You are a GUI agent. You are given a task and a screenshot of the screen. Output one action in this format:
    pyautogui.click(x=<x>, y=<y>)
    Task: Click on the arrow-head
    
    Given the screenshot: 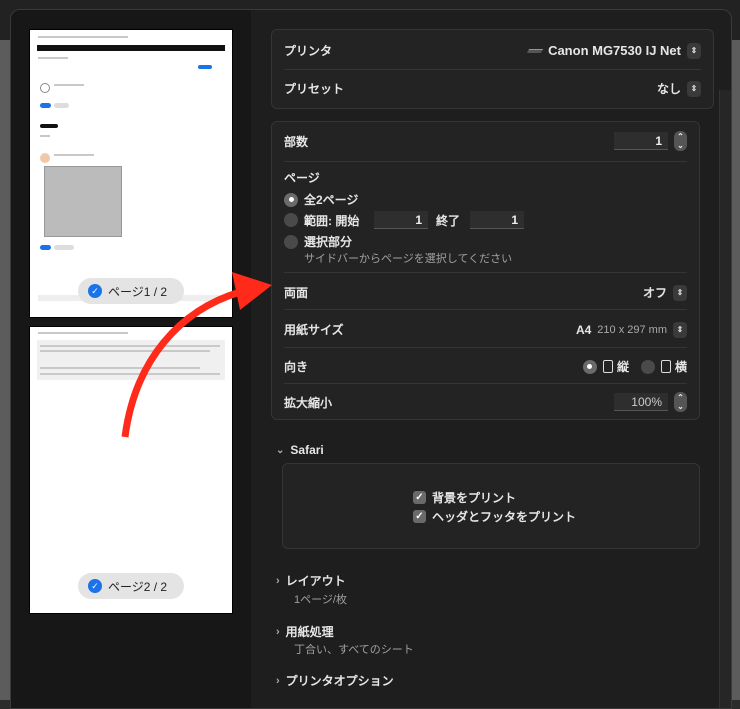 What is the action you would take?
    pyautogui.click(x=252, y=291)
    